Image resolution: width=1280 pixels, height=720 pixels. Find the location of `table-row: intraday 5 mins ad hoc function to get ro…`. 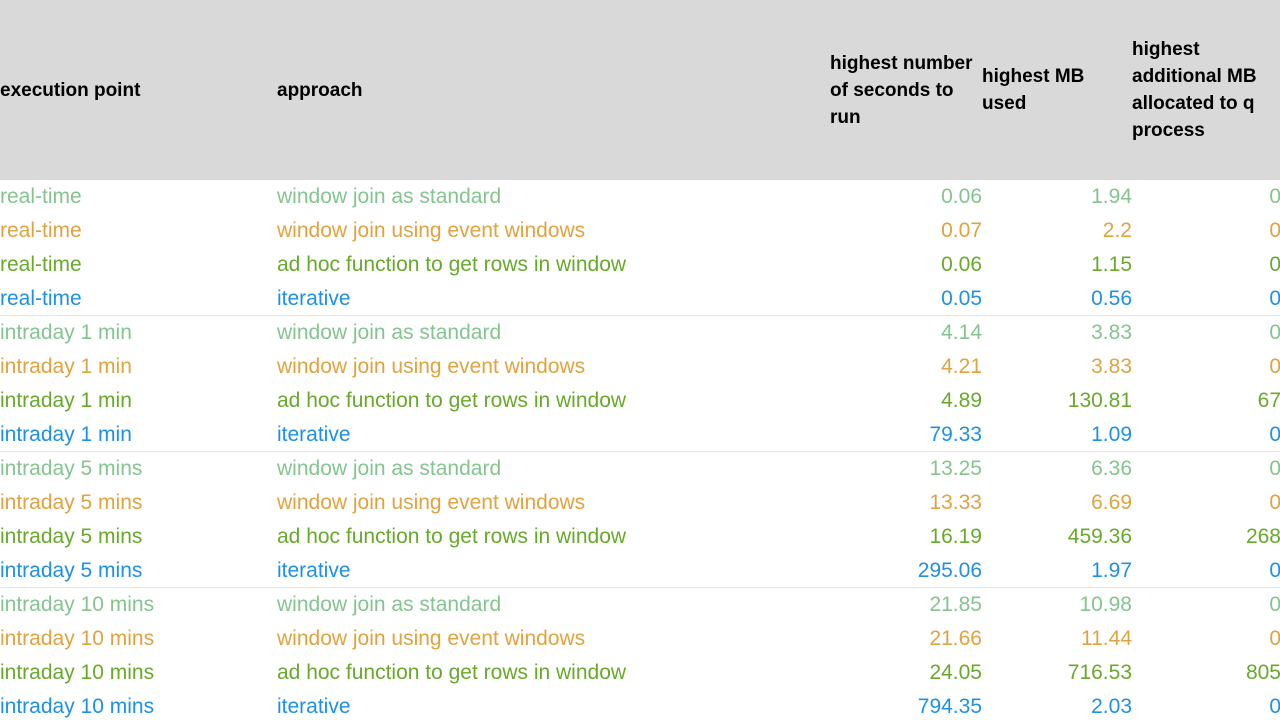

table-row: intraday 5 mins ad hoc function to get ro… is located at coordinates (640, 537).